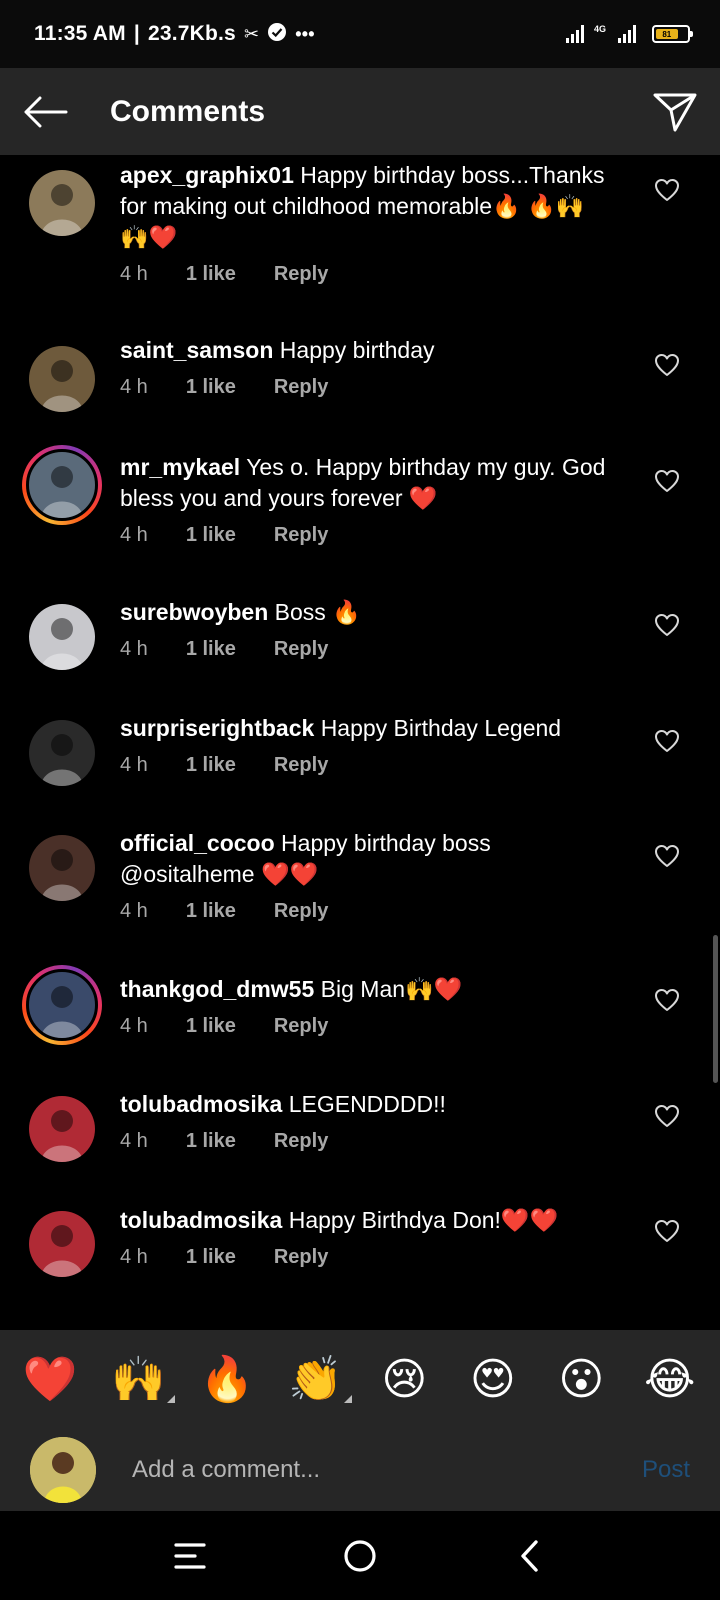  I want to click on comment-message: Happy Birthdya Don!❤️❤️, so click(423, 1220).